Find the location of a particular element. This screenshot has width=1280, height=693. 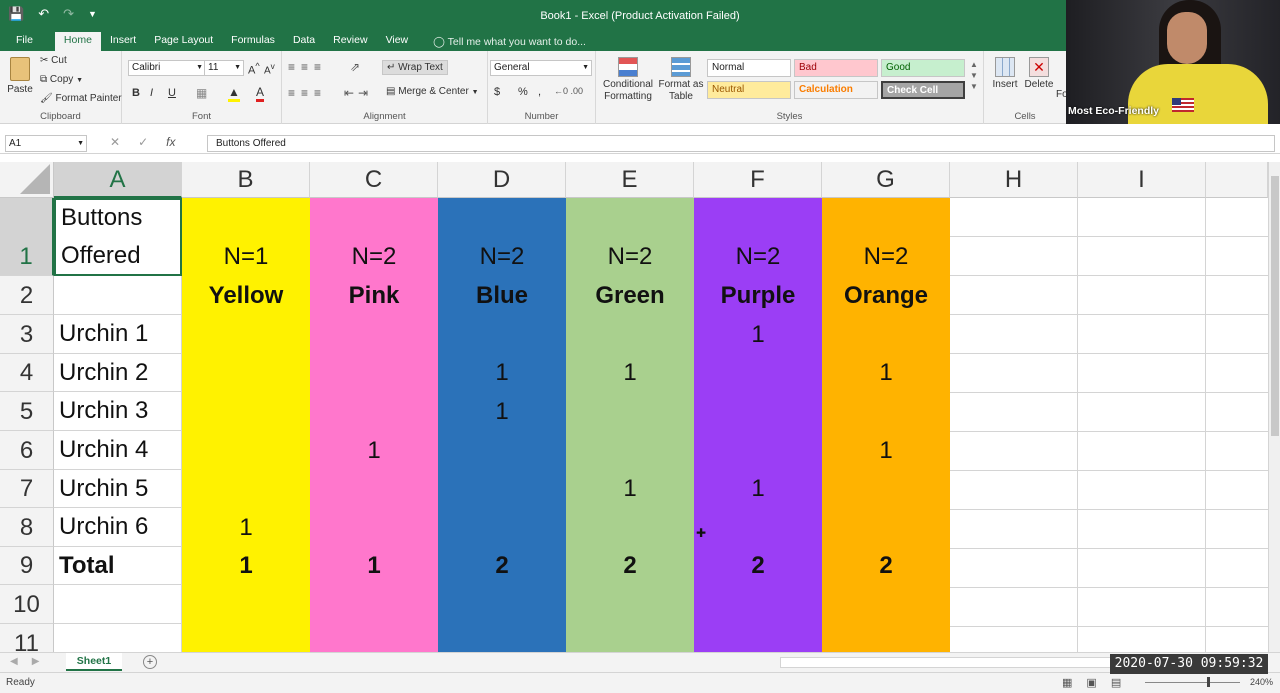

cancel-icon: ✕ is located at coordinates (115, 142).